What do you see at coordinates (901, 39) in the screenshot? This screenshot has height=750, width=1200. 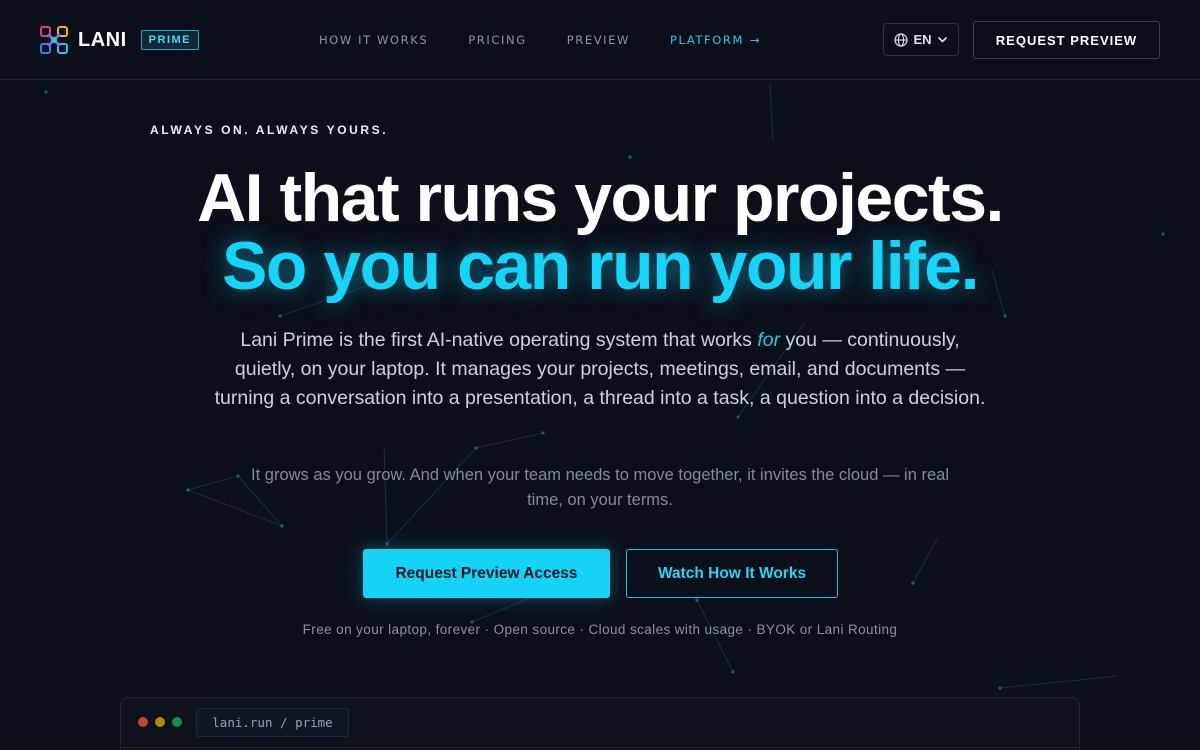 I see `globe-icon` at bounding box center [901, 39].